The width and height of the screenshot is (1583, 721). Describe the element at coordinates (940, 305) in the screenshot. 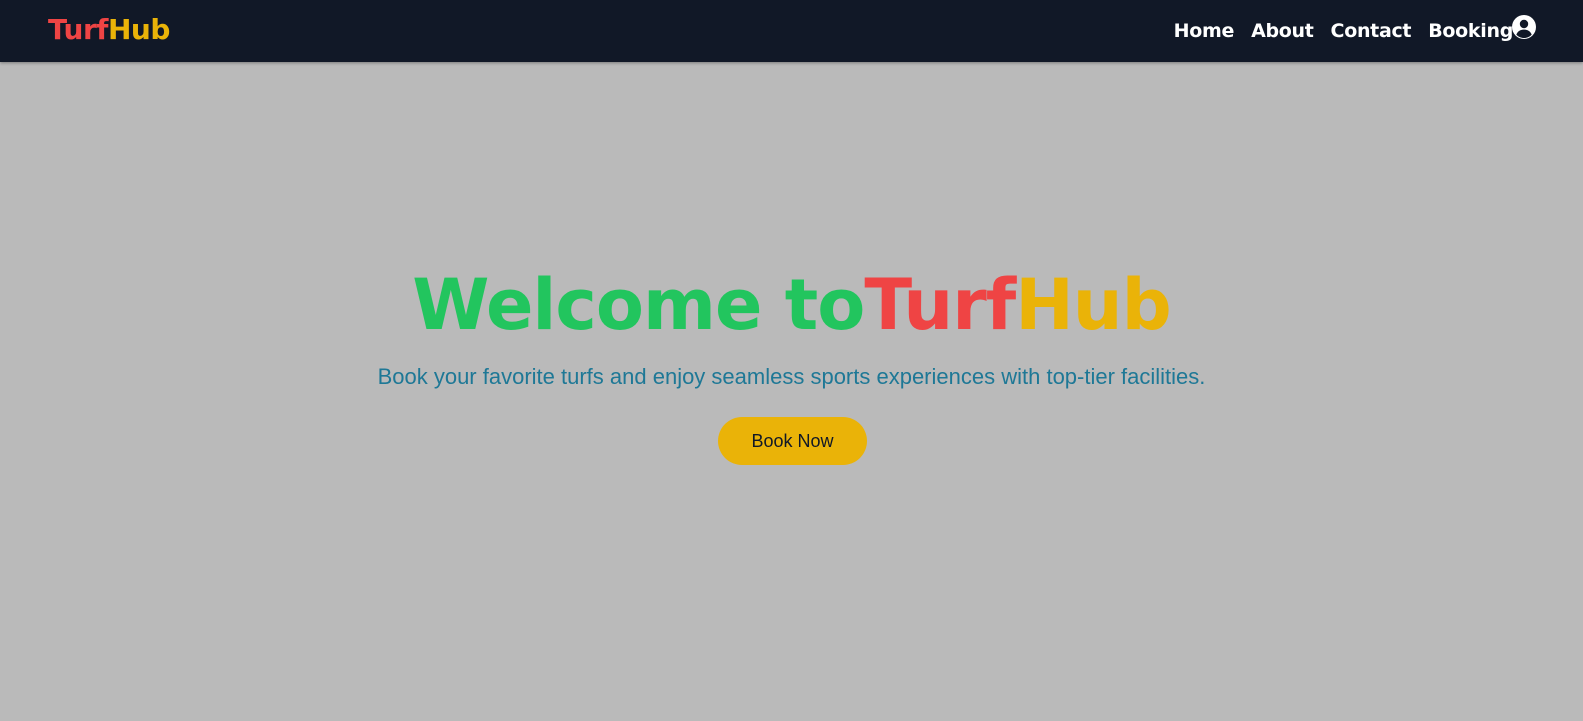

I see `hero-title-turf: Turf` at that location.